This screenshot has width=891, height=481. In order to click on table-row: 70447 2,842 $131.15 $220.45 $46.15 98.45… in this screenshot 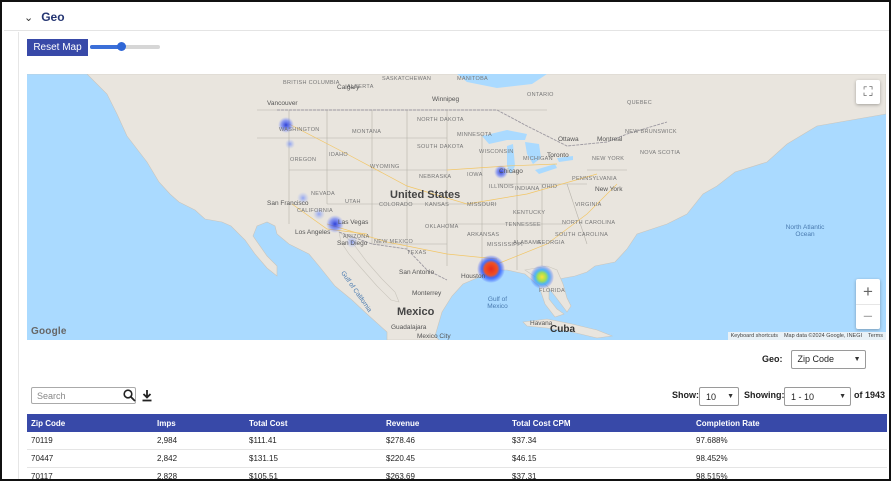, I will do `click(457, 459)`.